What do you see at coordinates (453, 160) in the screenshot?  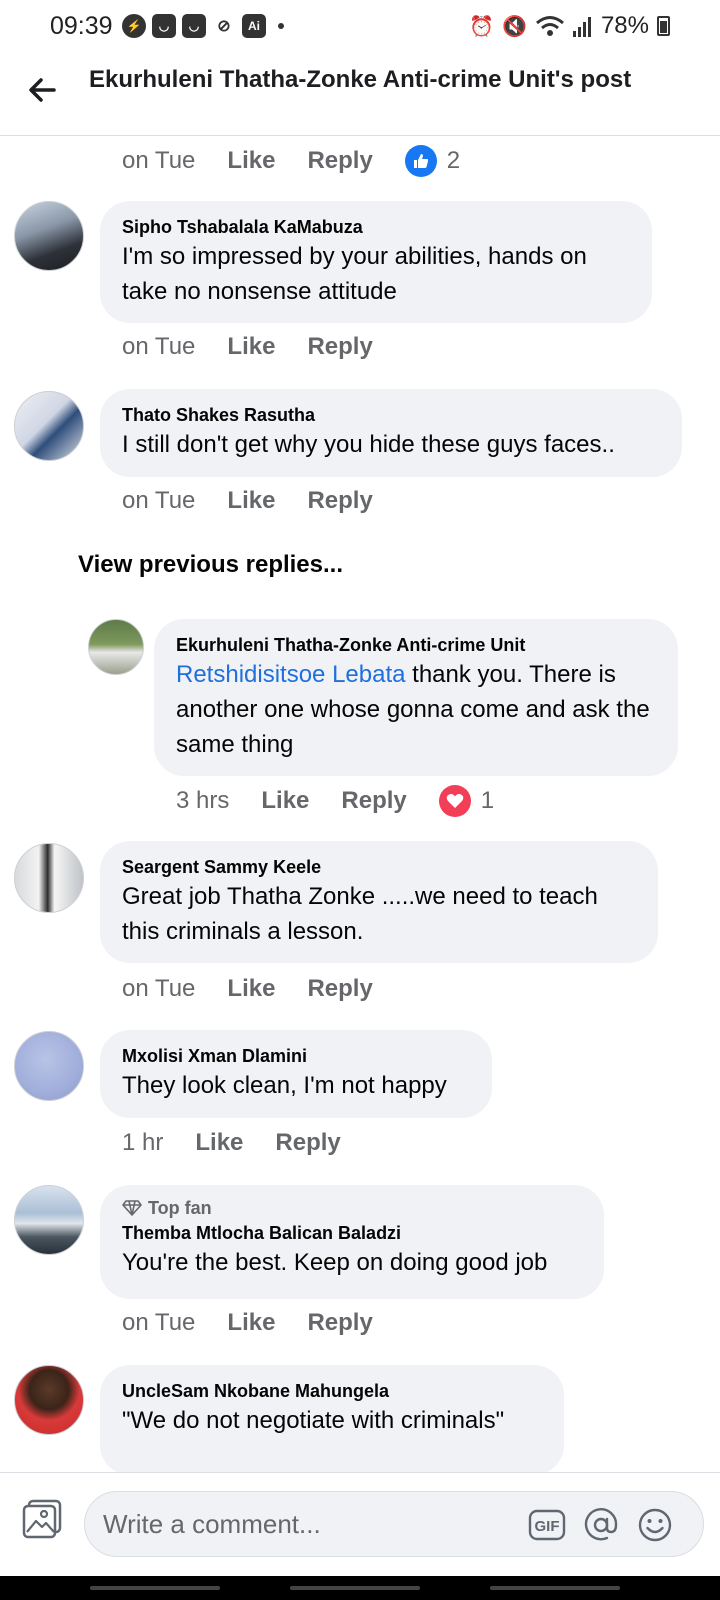 I see `reaction-count: 2` at bounding box center [453, 160].